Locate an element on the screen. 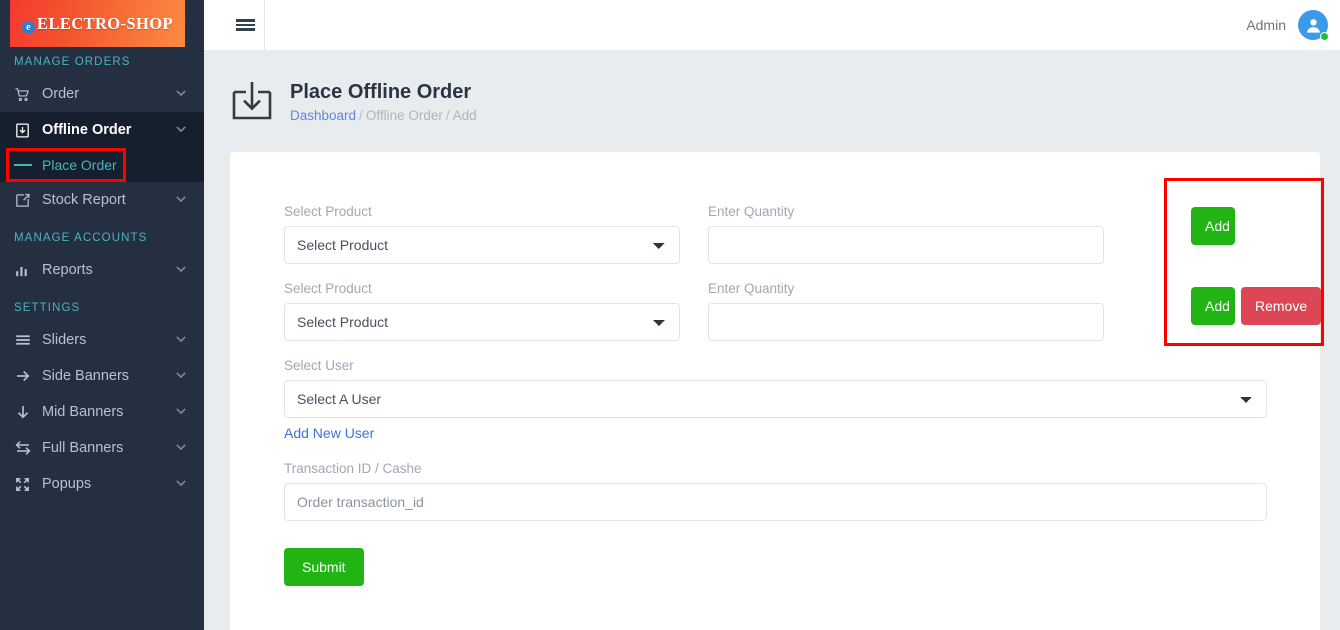  brand-name: ELECTRO-SHOP is located at coordinates (105, 23).